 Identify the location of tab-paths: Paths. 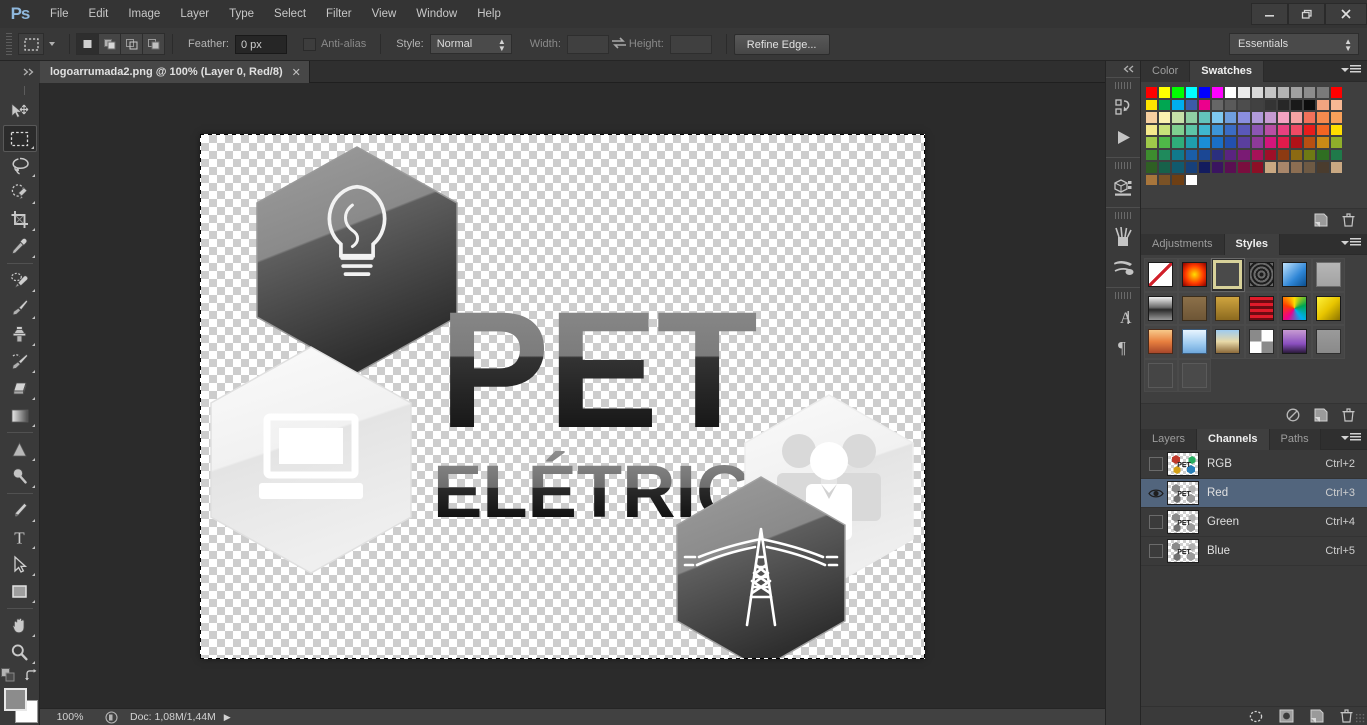
(1295, 439).